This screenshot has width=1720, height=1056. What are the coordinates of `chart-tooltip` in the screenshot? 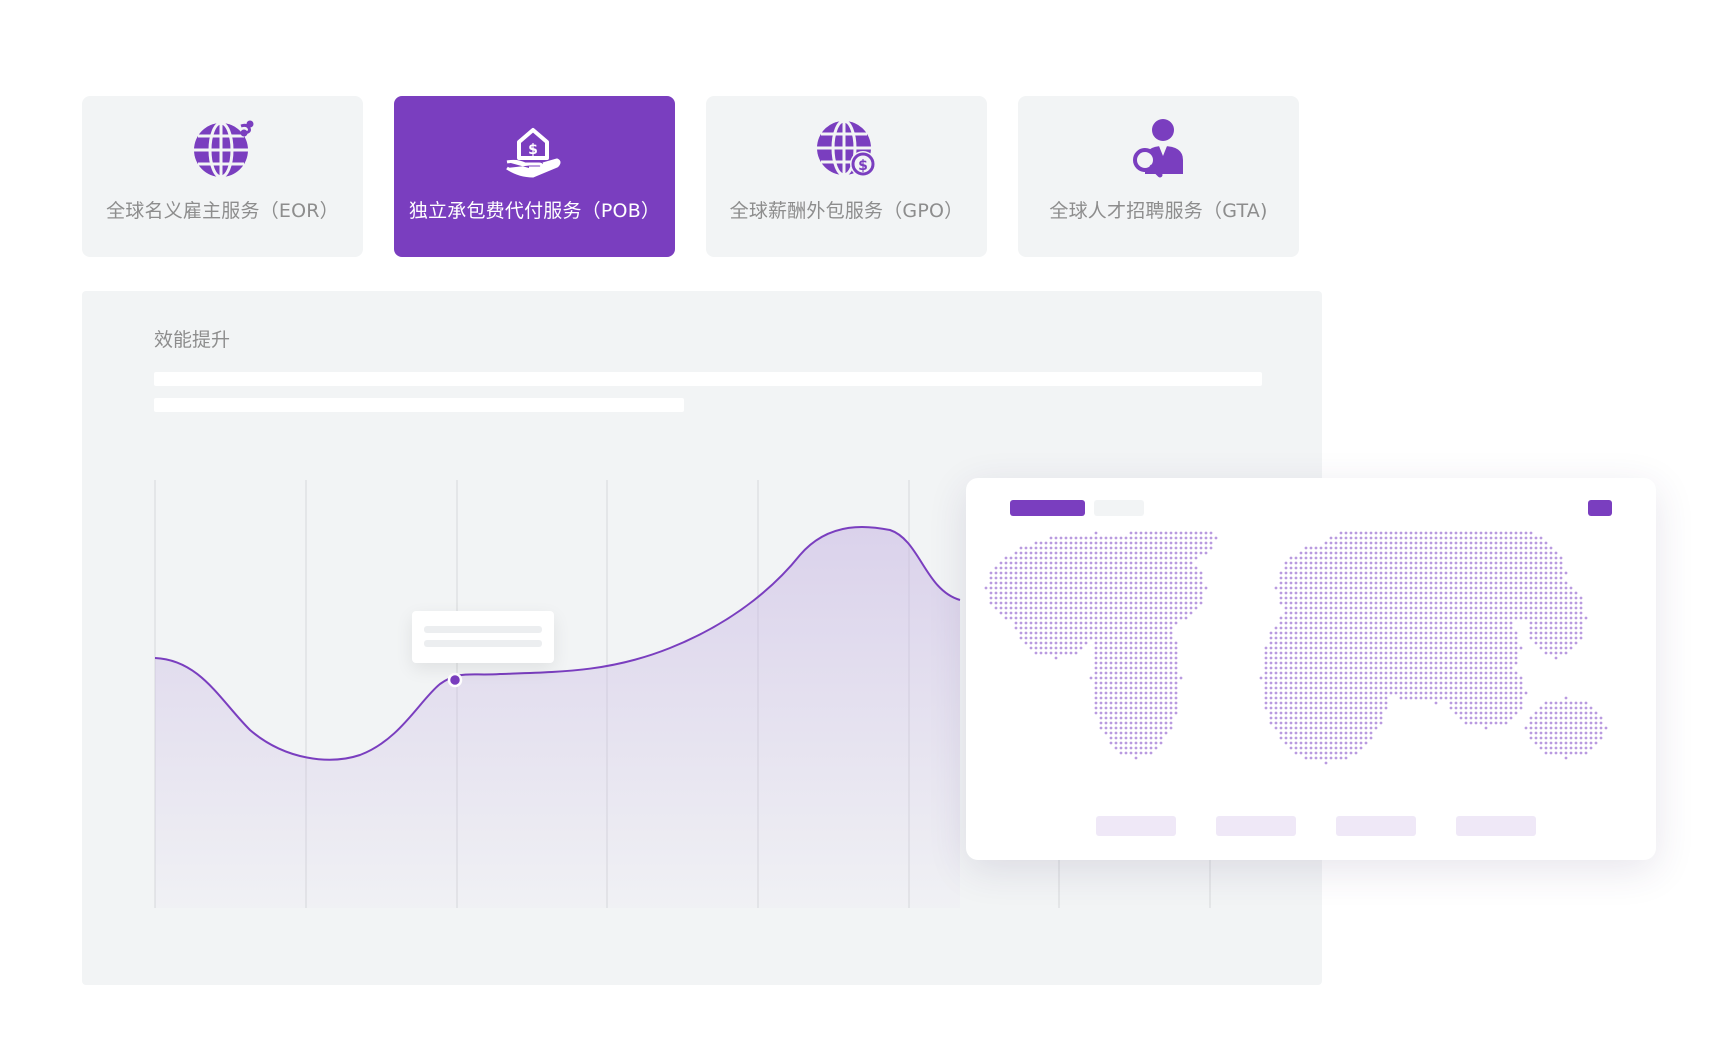 It's located at (483, 637).